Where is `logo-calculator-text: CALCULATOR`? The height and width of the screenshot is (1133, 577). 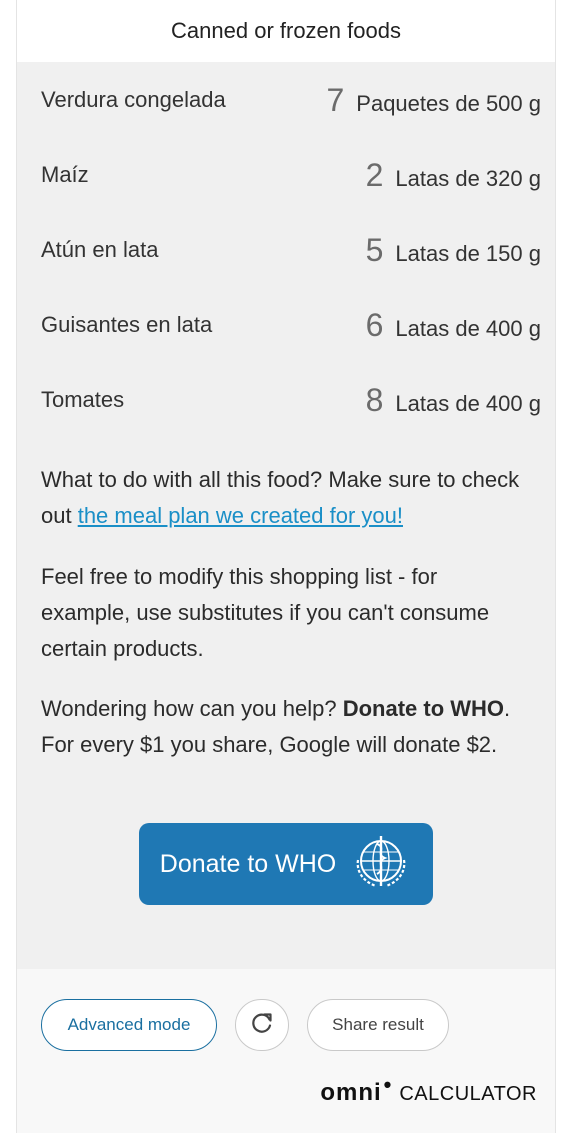 logo-calculator-text: CALCULATOR is located at coordinates (468, 1094).